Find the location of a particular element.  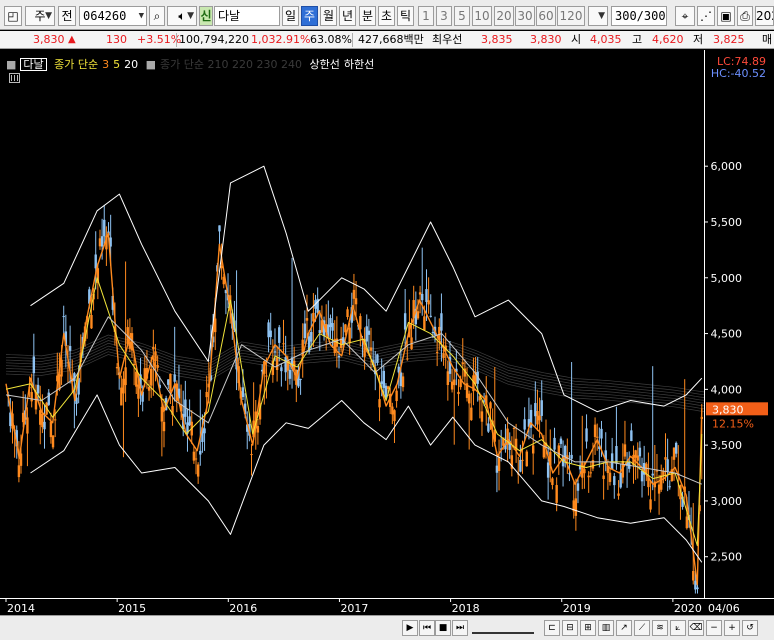

interval-60: 60 is located at coordinates (546, 16).